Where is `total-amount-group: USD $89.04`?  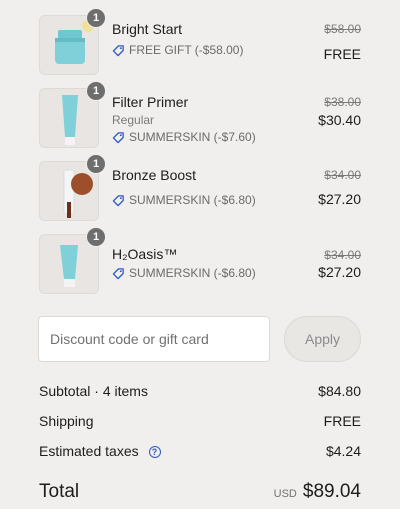 total-amount-group: USD $89.04 is located at coordinates (317, 492).